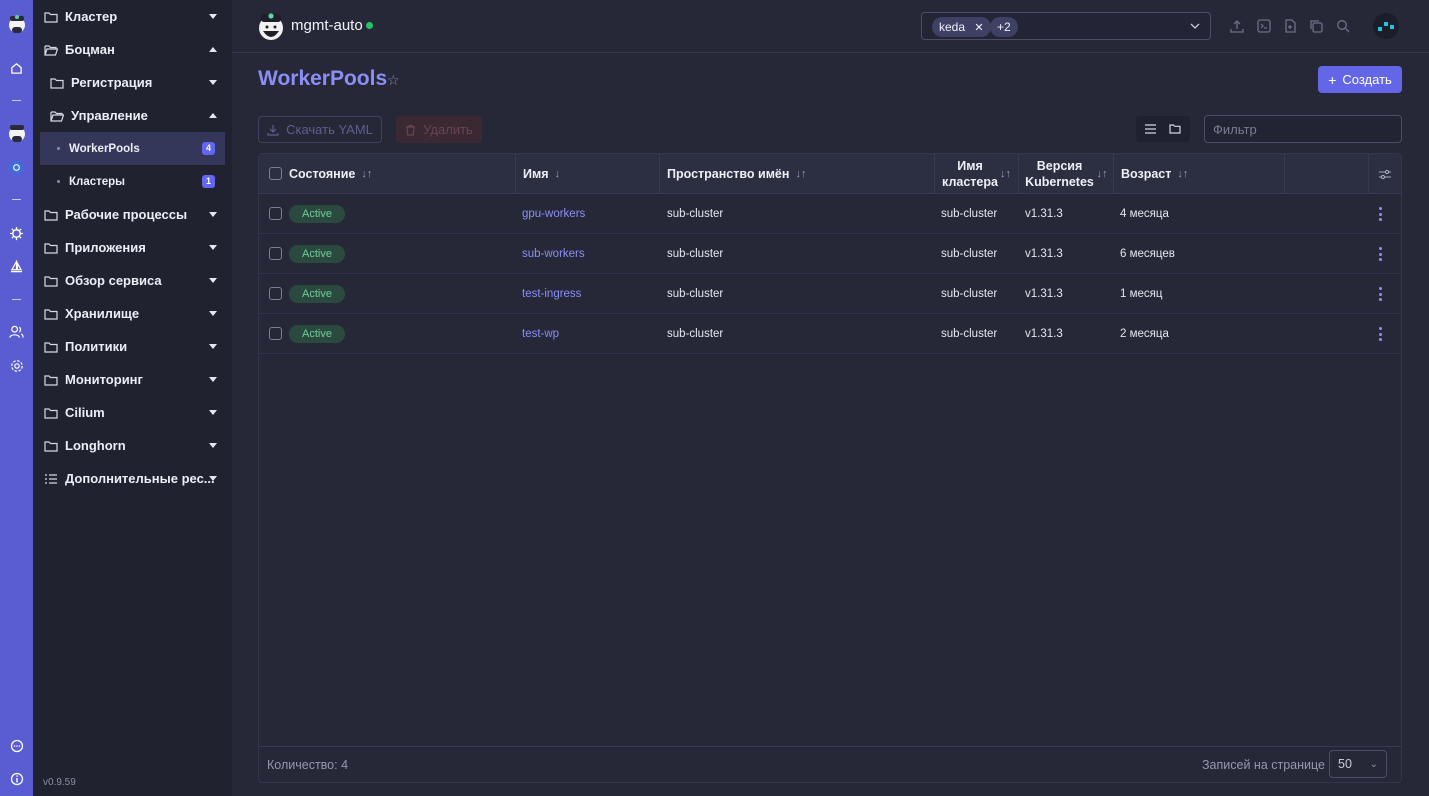 This screenshot has width=1429, height=796. What do you see at coordinates (1059, 174) in the screenshot?
I see `column-label: Версия Kubernetes` at bounding box center [1059, 174].